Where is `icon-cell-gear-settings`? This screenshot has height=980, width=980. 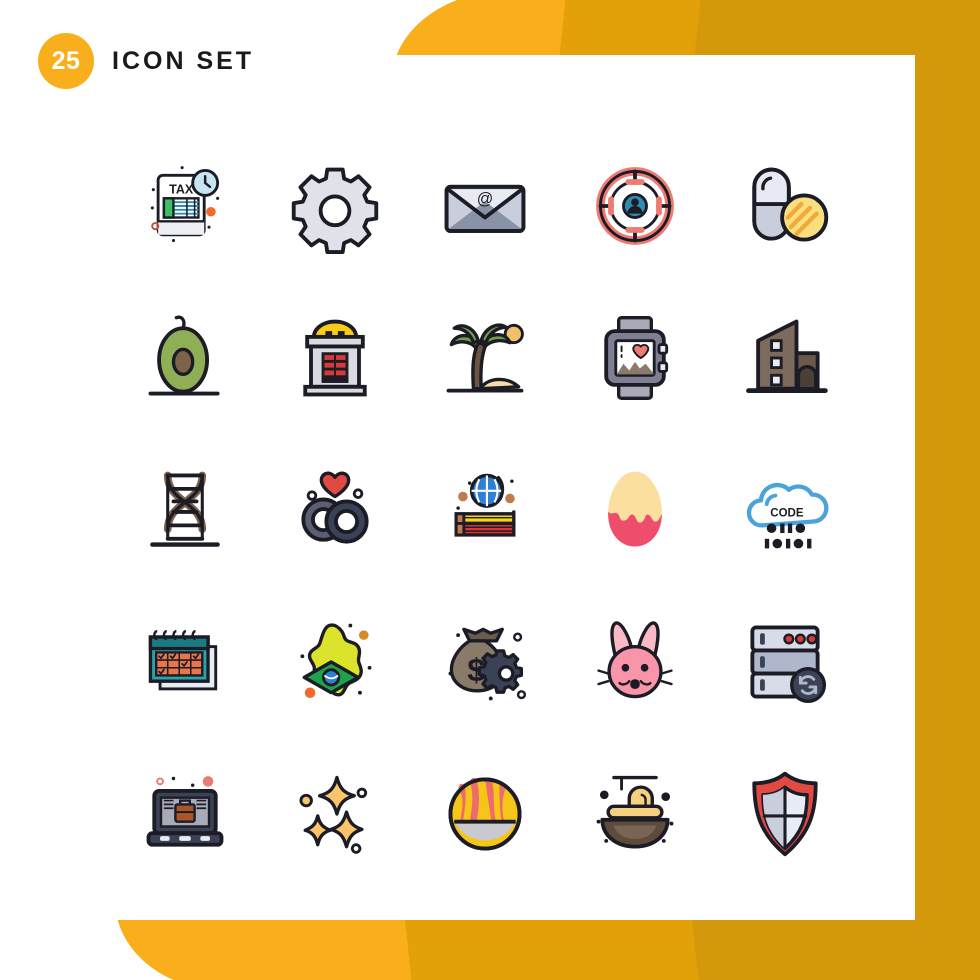
icon-cell-gear-settings is located at coordinates (335, 206).